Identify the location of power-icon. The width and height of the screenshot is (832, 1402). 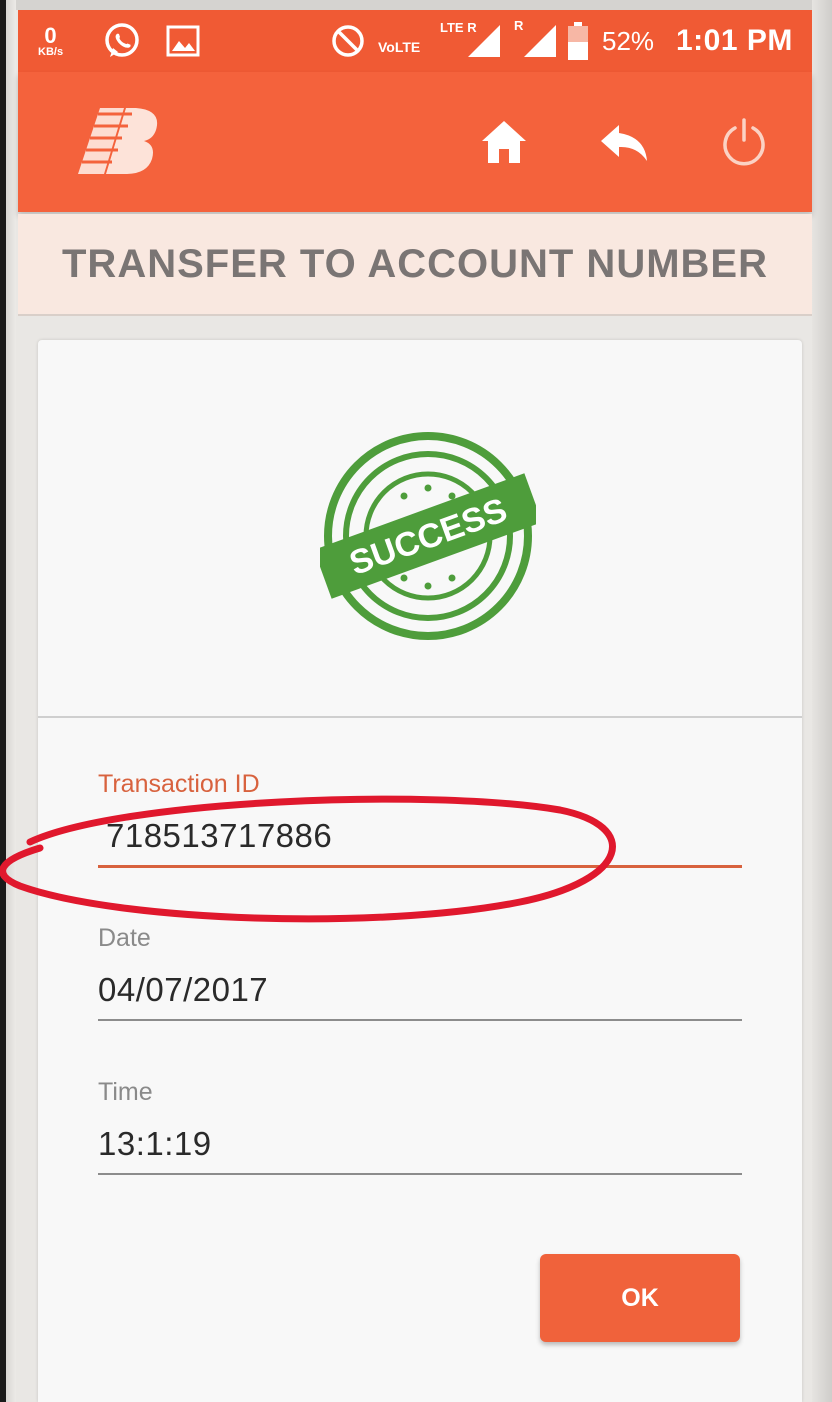
(744, 142).